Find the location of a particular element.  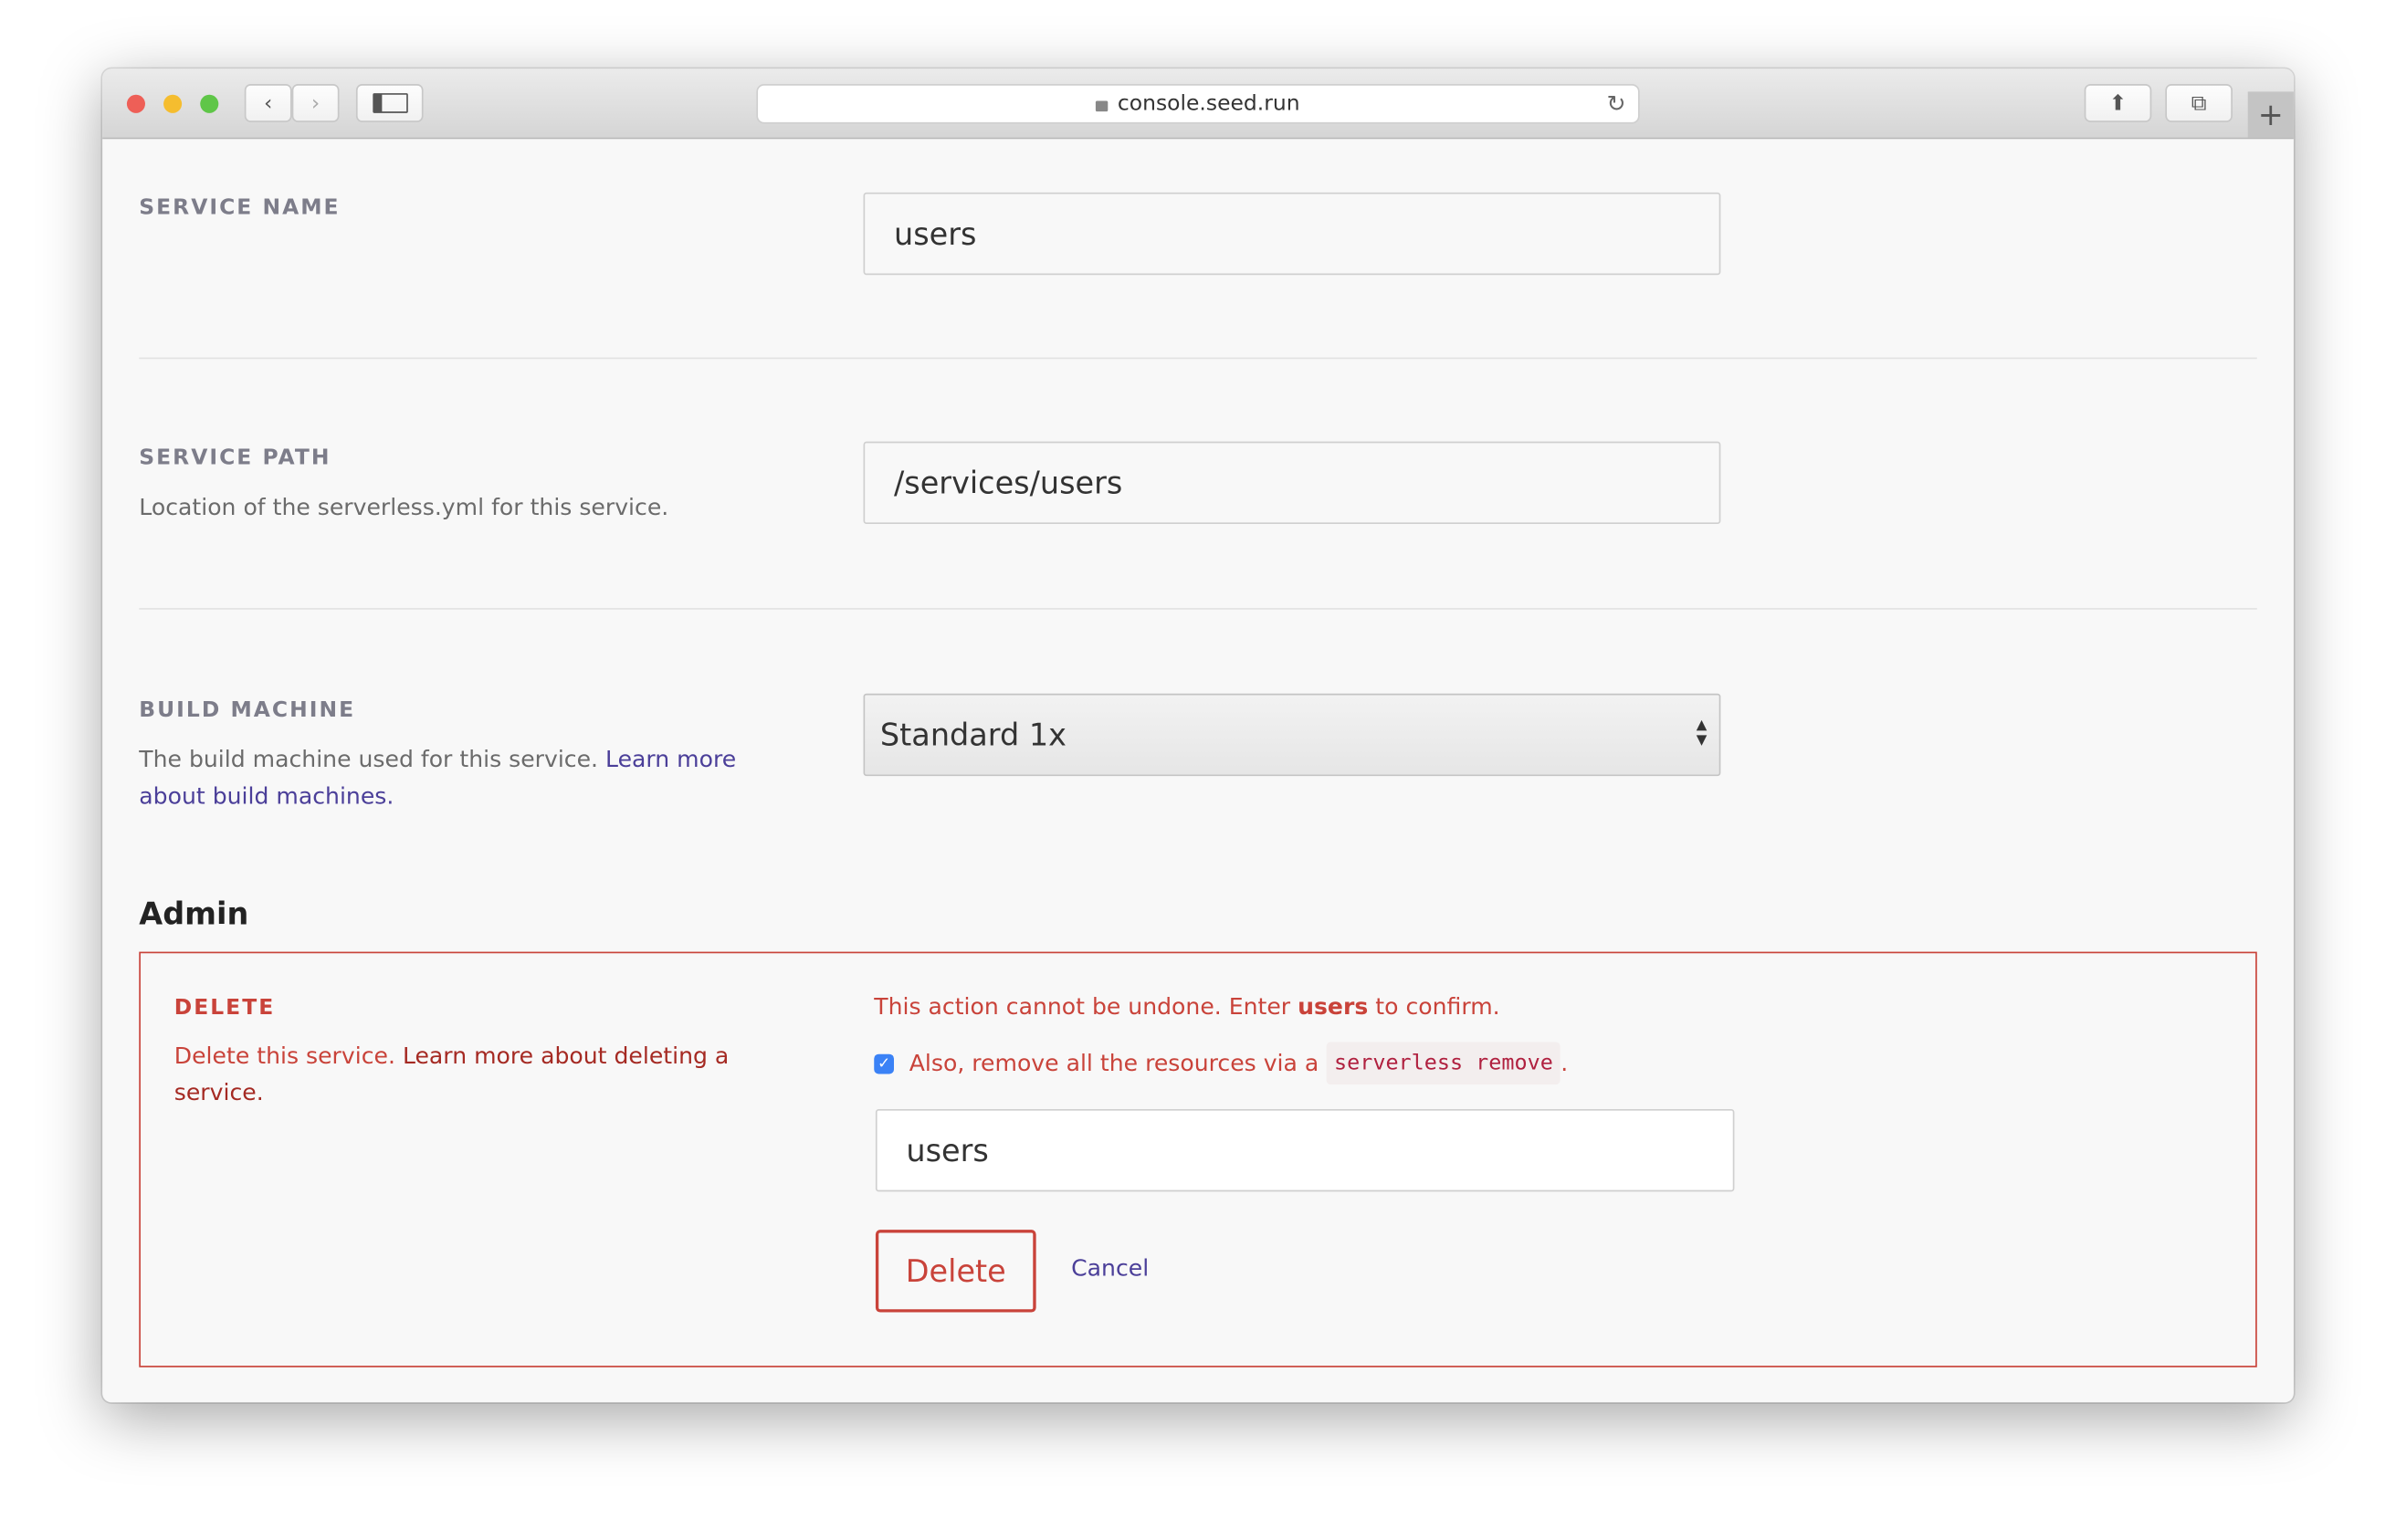

build-machine-selected: Standard 1x is located at coordinates (973, 735).